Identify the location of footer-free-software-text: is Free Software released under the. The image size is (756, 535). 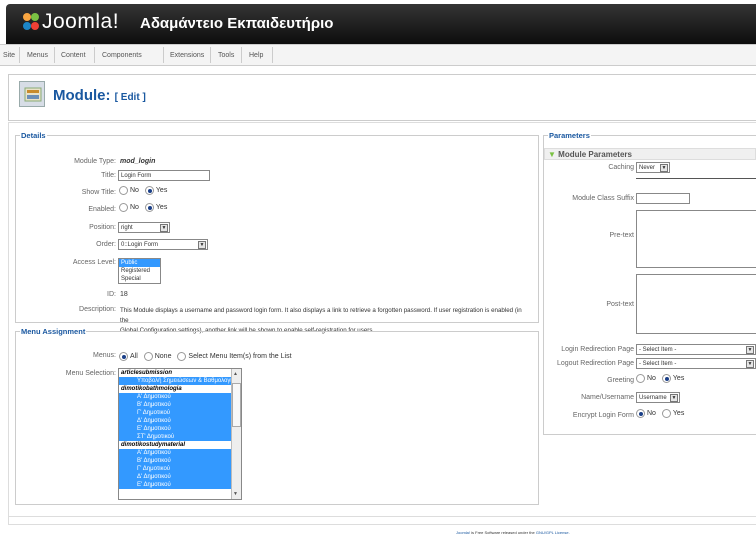
(503, 532).